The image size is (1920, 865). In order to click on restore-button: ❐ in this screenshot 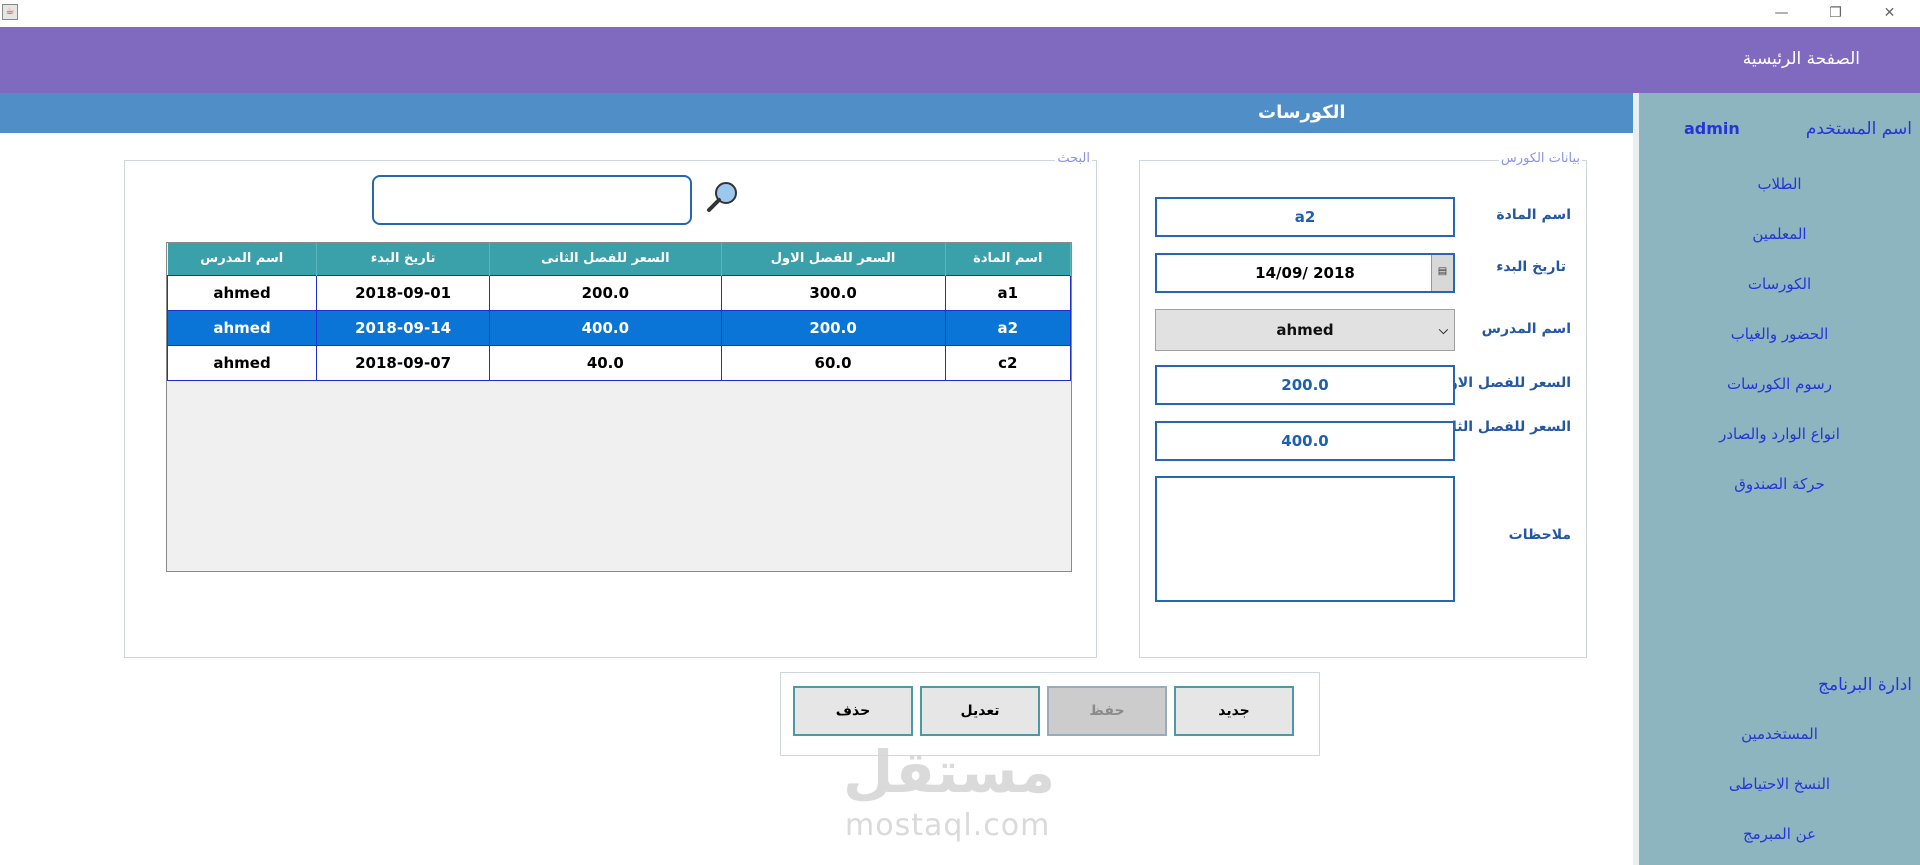, I will do `click(1835, 13)`.